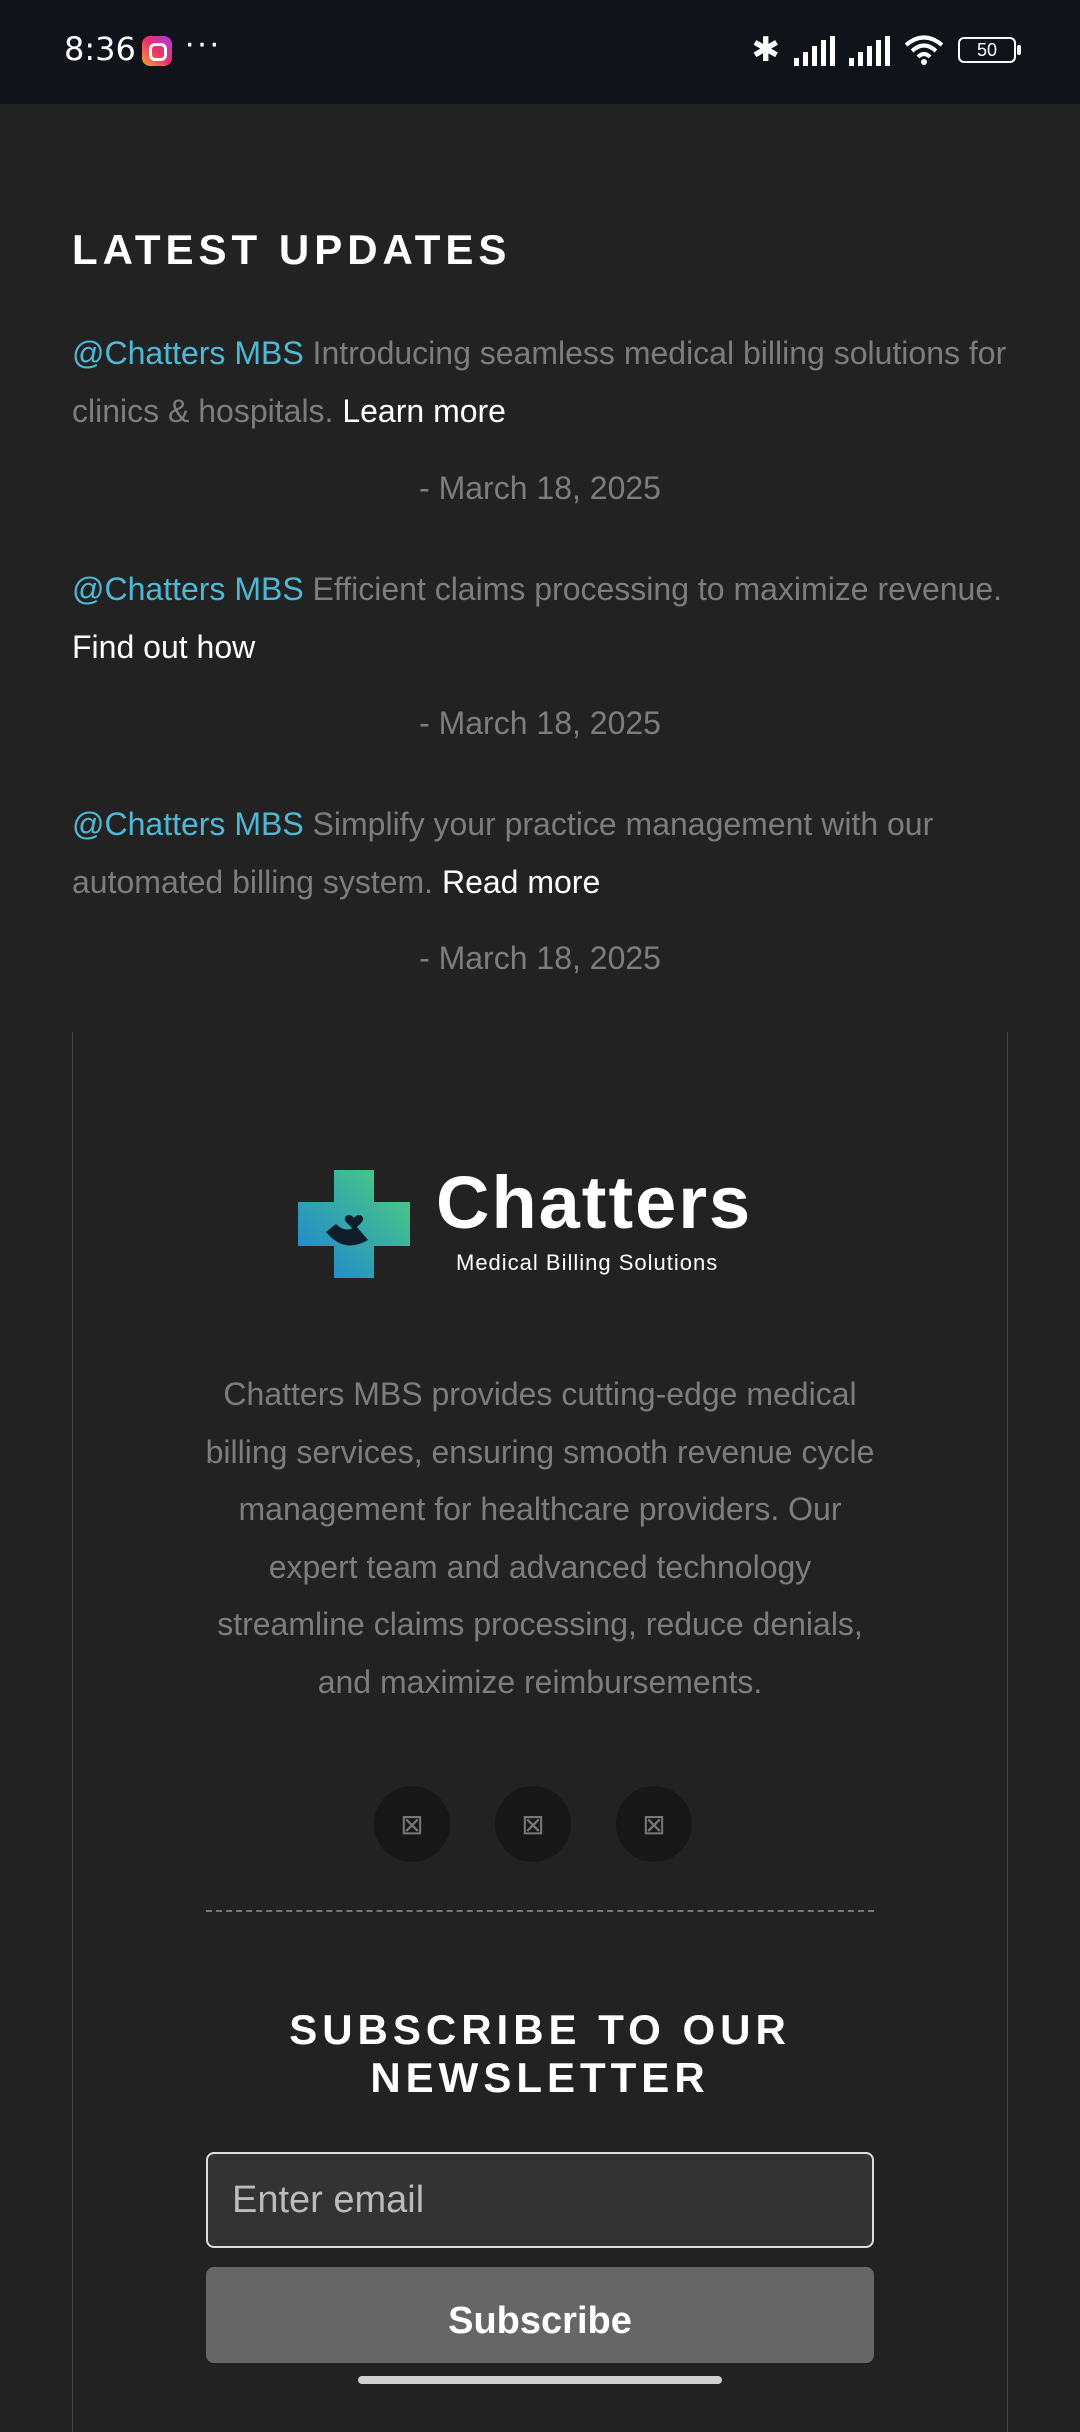 Image resolution: width=1080 pixels, height=2432 pixels. Describe the element at coordinates (654, 1824) in the screenshot. I see `social-icon-3: ⊠` at that location.